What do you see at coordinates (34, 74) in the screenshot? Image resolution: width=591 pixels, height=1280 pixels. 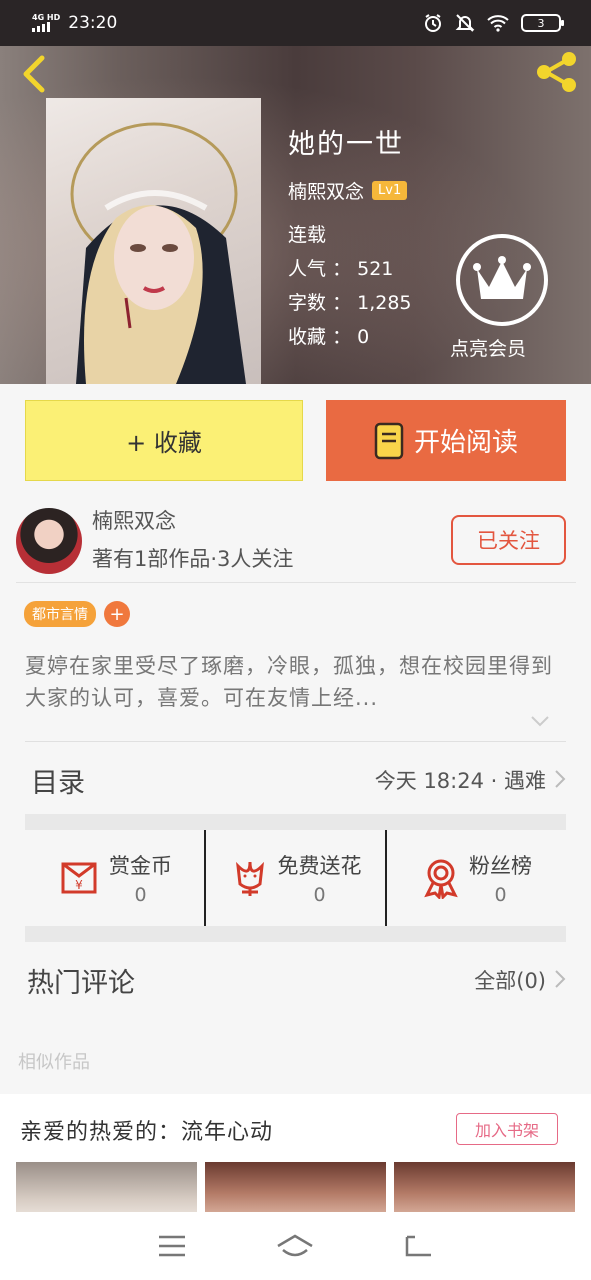 I see `back-icon` at bounding box center [34, 74].